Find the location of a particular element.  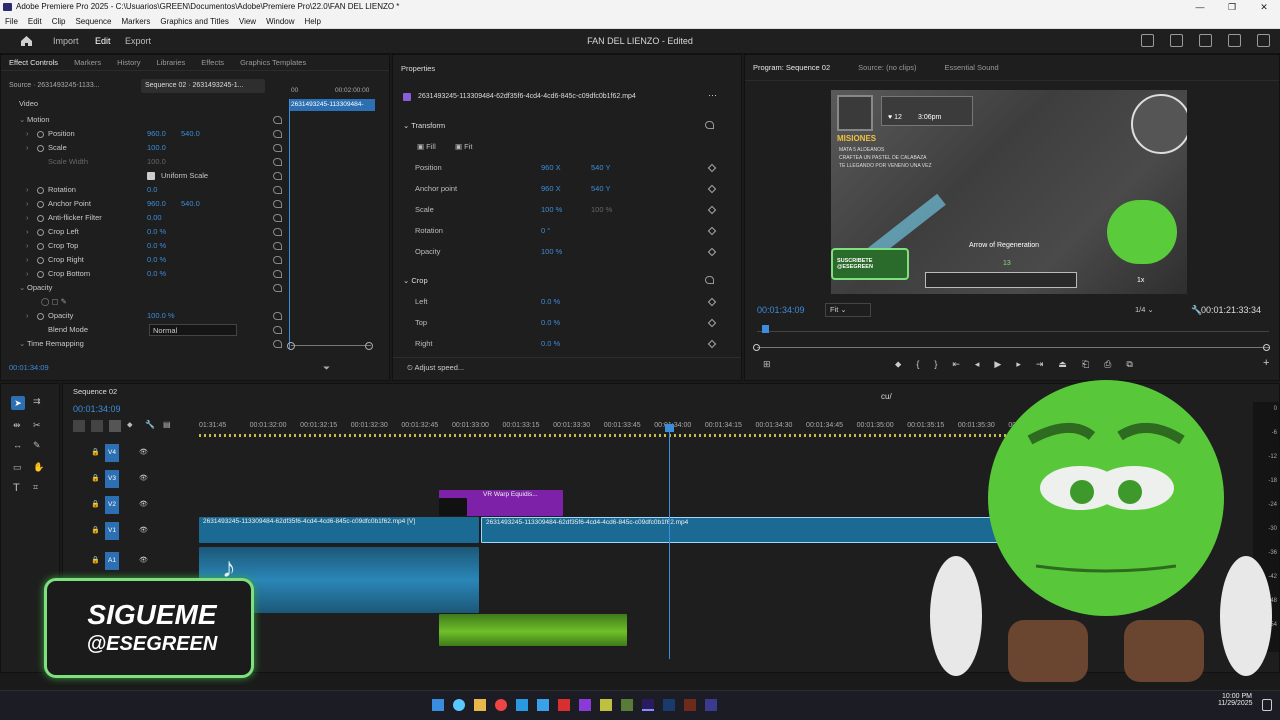

timeline-playhead-handle is located at coordinates (669, 428).